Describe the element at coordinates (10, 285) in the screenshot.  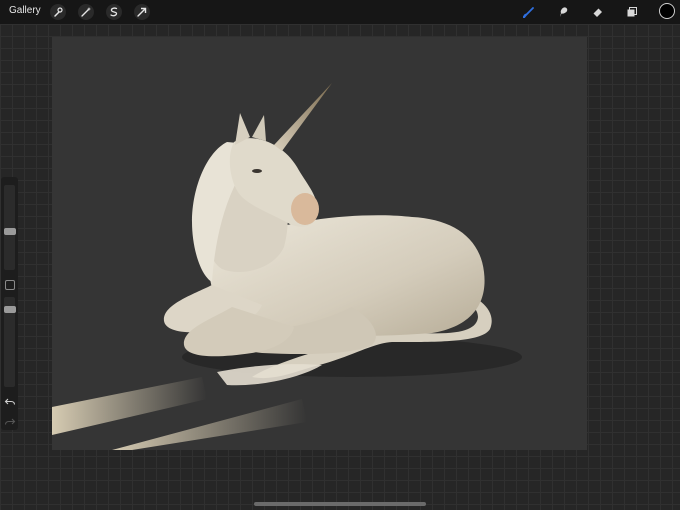
I see `modify-button` at that location.